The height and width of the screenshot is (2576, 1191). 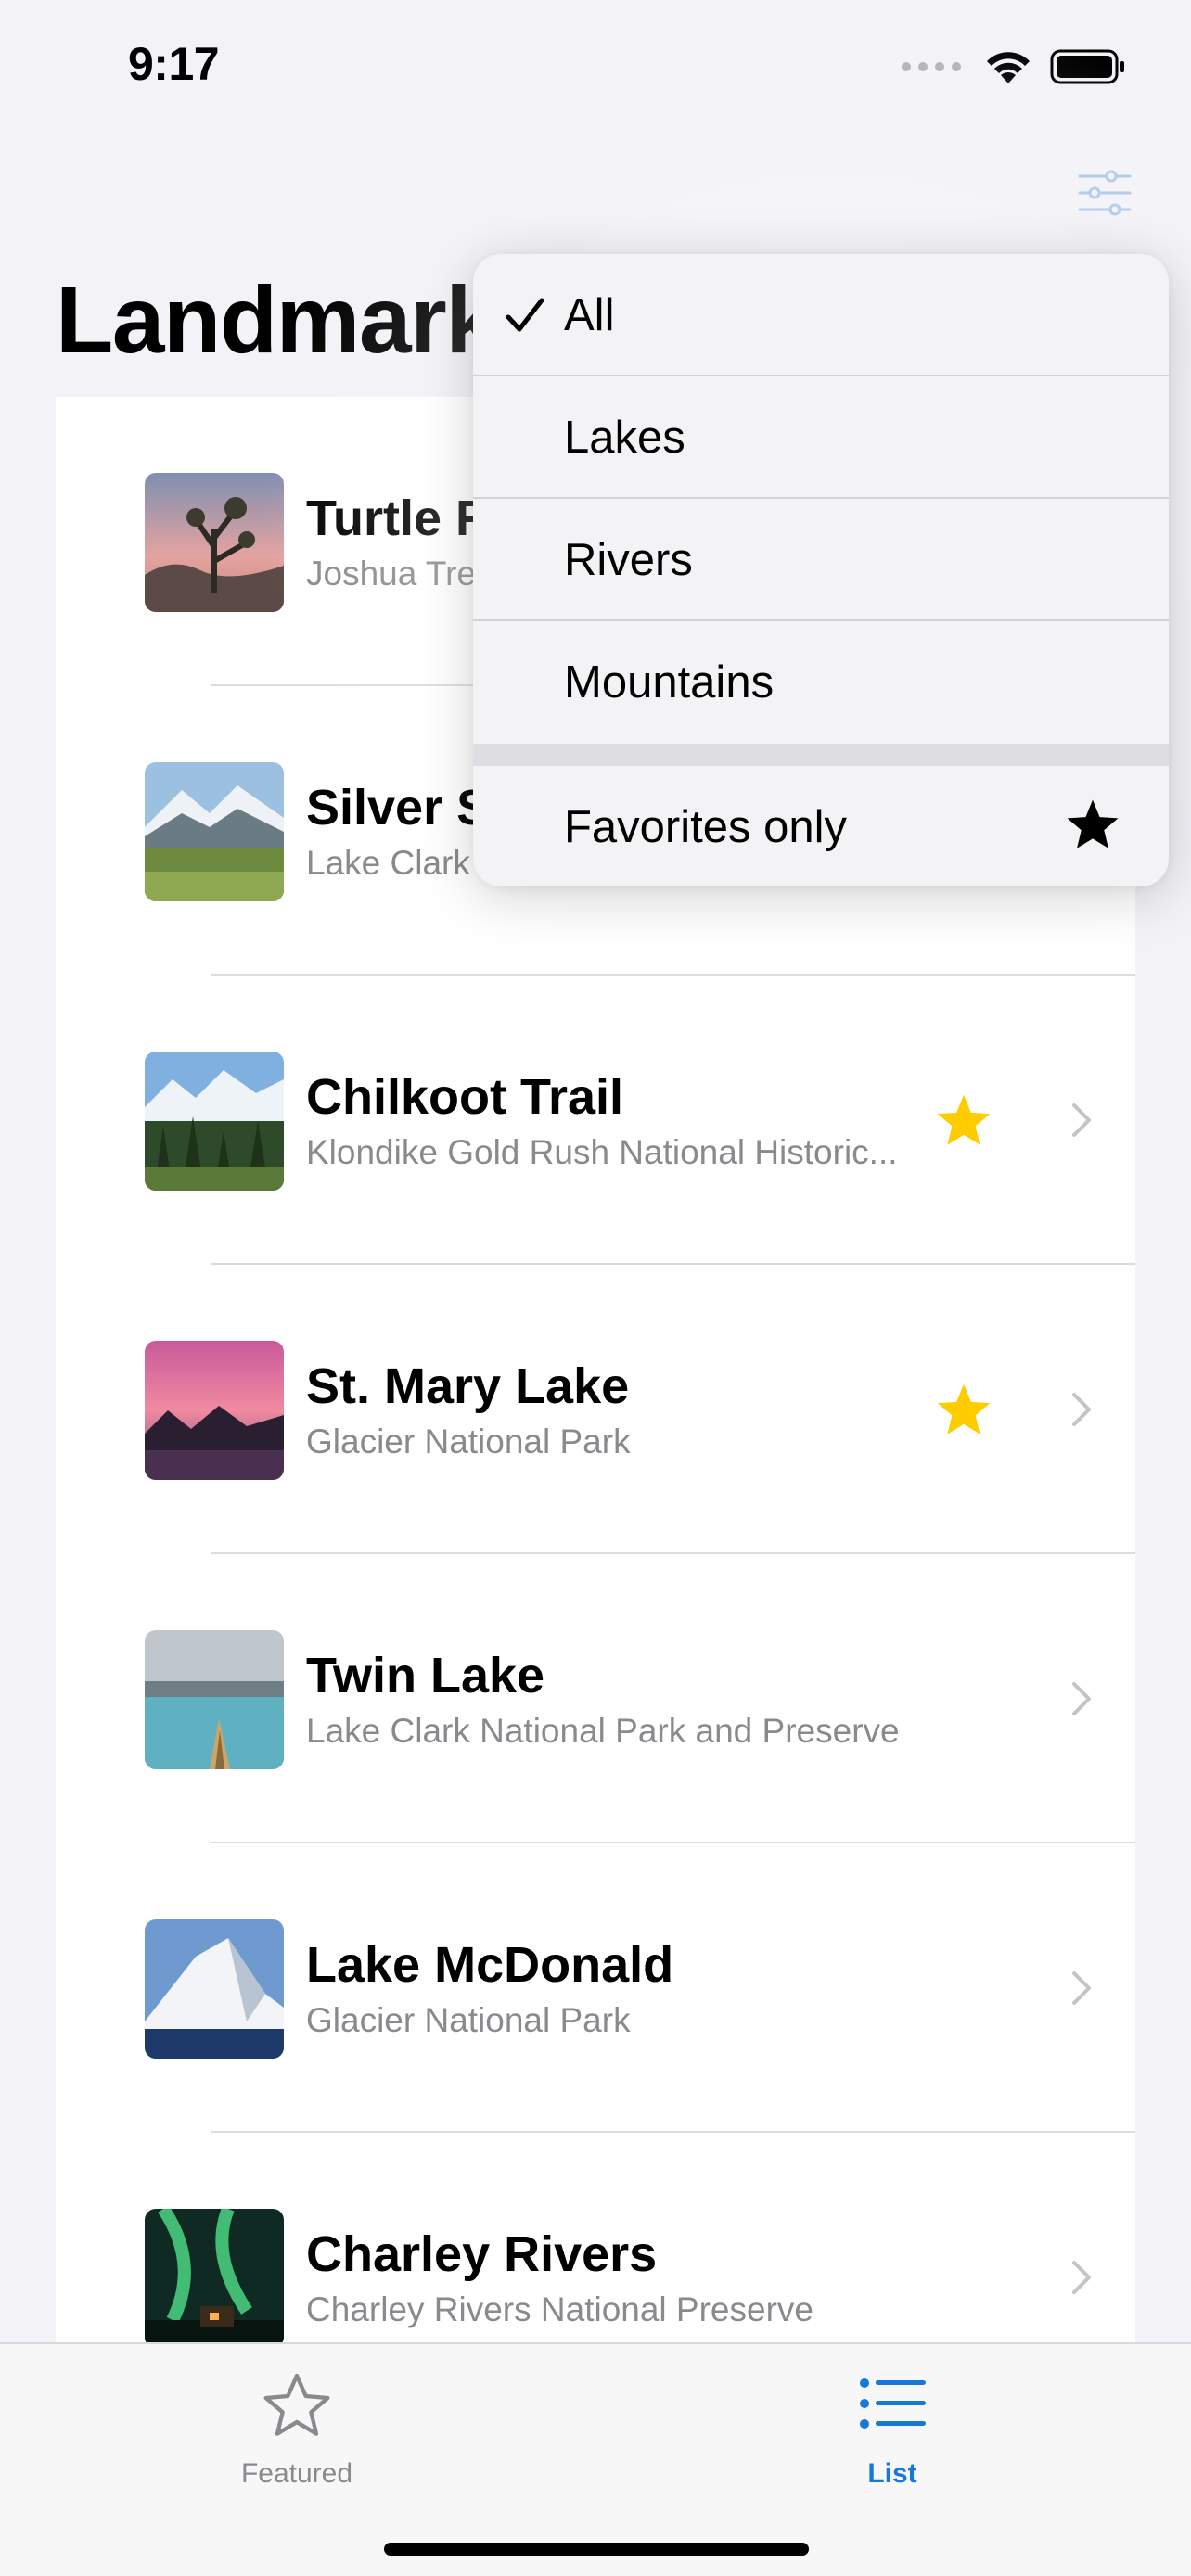 What do you see at coordinates (490, 1965) in the screenshot?
I see `landmark-name: Lake McDonald` at bounding box center [490, 1965].